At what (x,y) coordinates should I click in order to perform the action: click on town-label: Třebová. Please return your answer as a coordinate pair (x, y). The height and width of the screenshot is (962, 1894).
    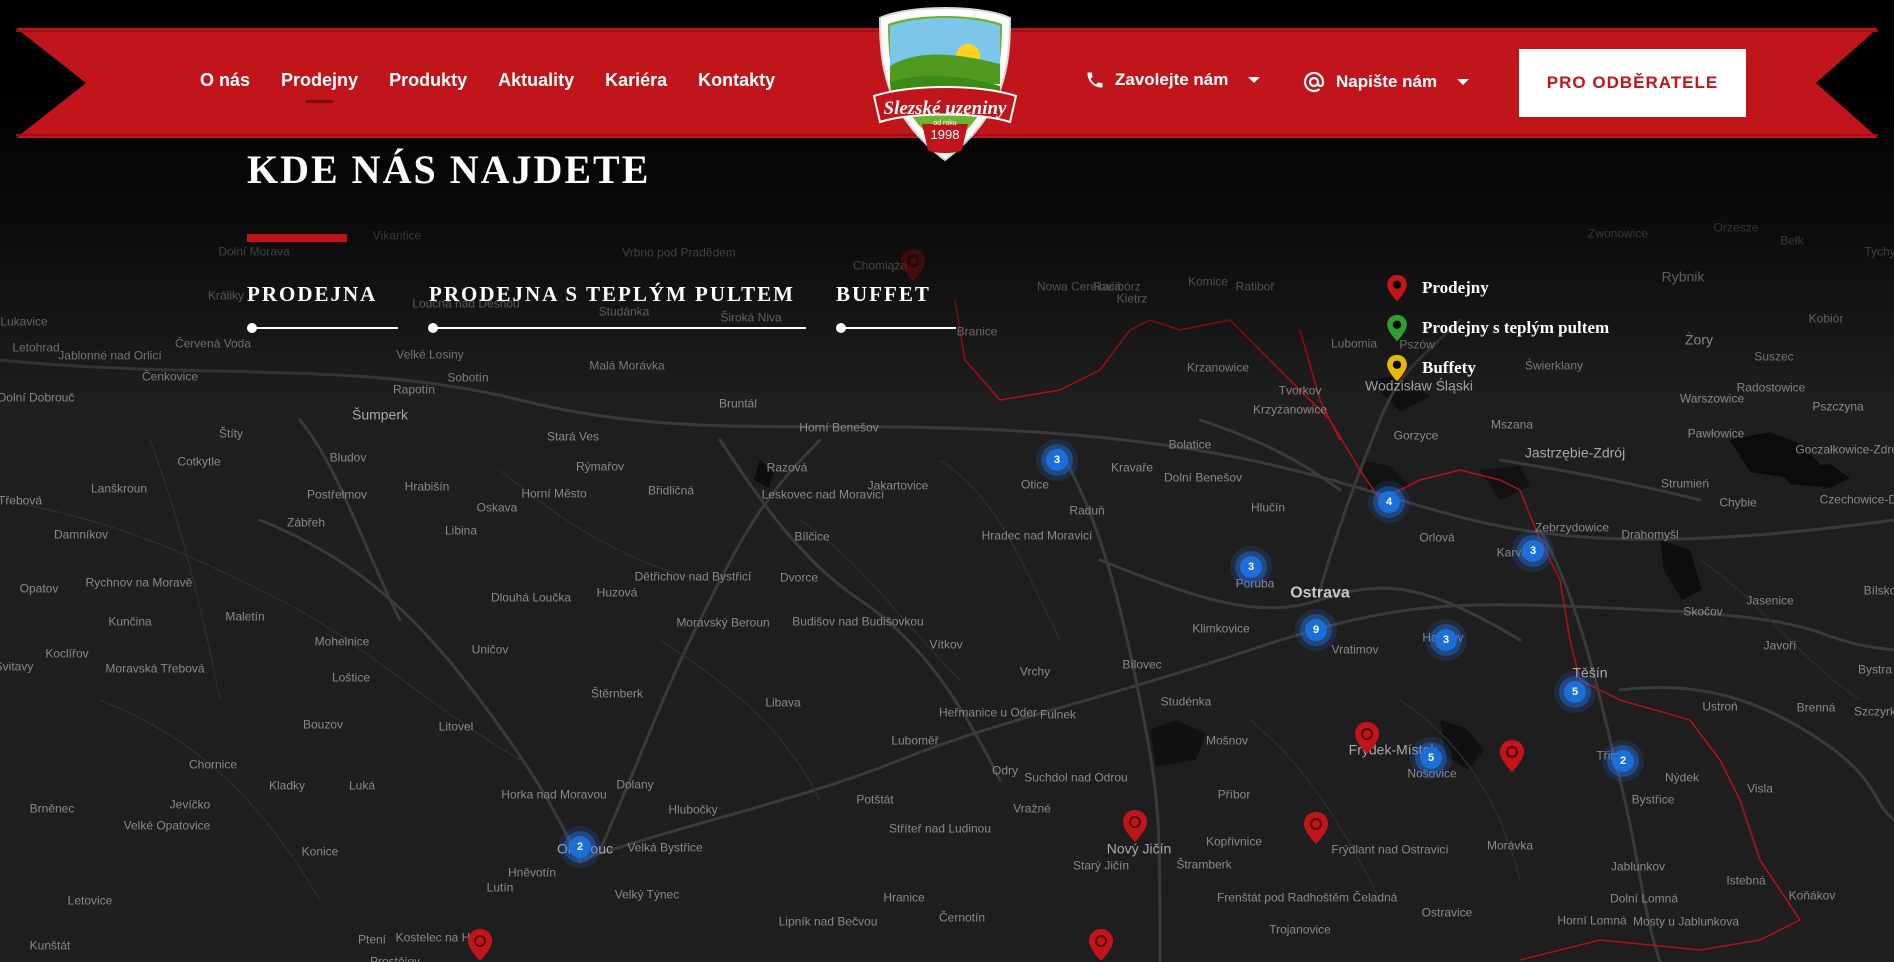
    Looking at the image, I should click on (21, 500).